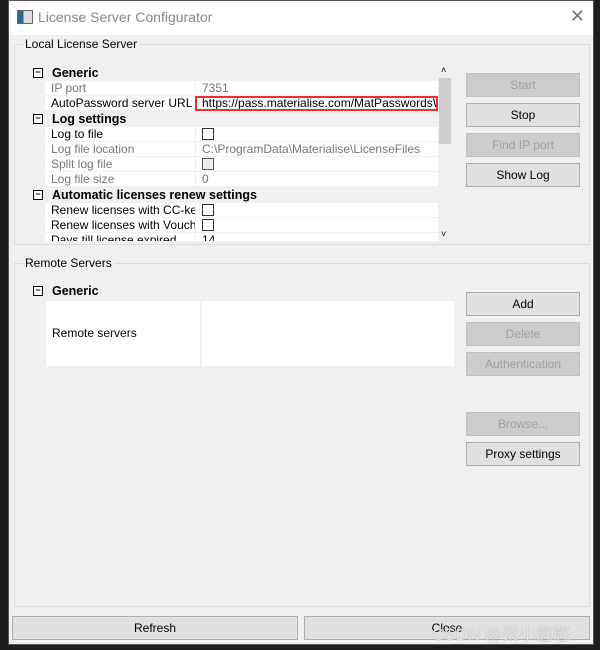 The width and height of the screenshot is (600, 650). I want to click on category-automatic-licenses-renew-settings: − Automatic licenses renew settings, so click(233, 195).